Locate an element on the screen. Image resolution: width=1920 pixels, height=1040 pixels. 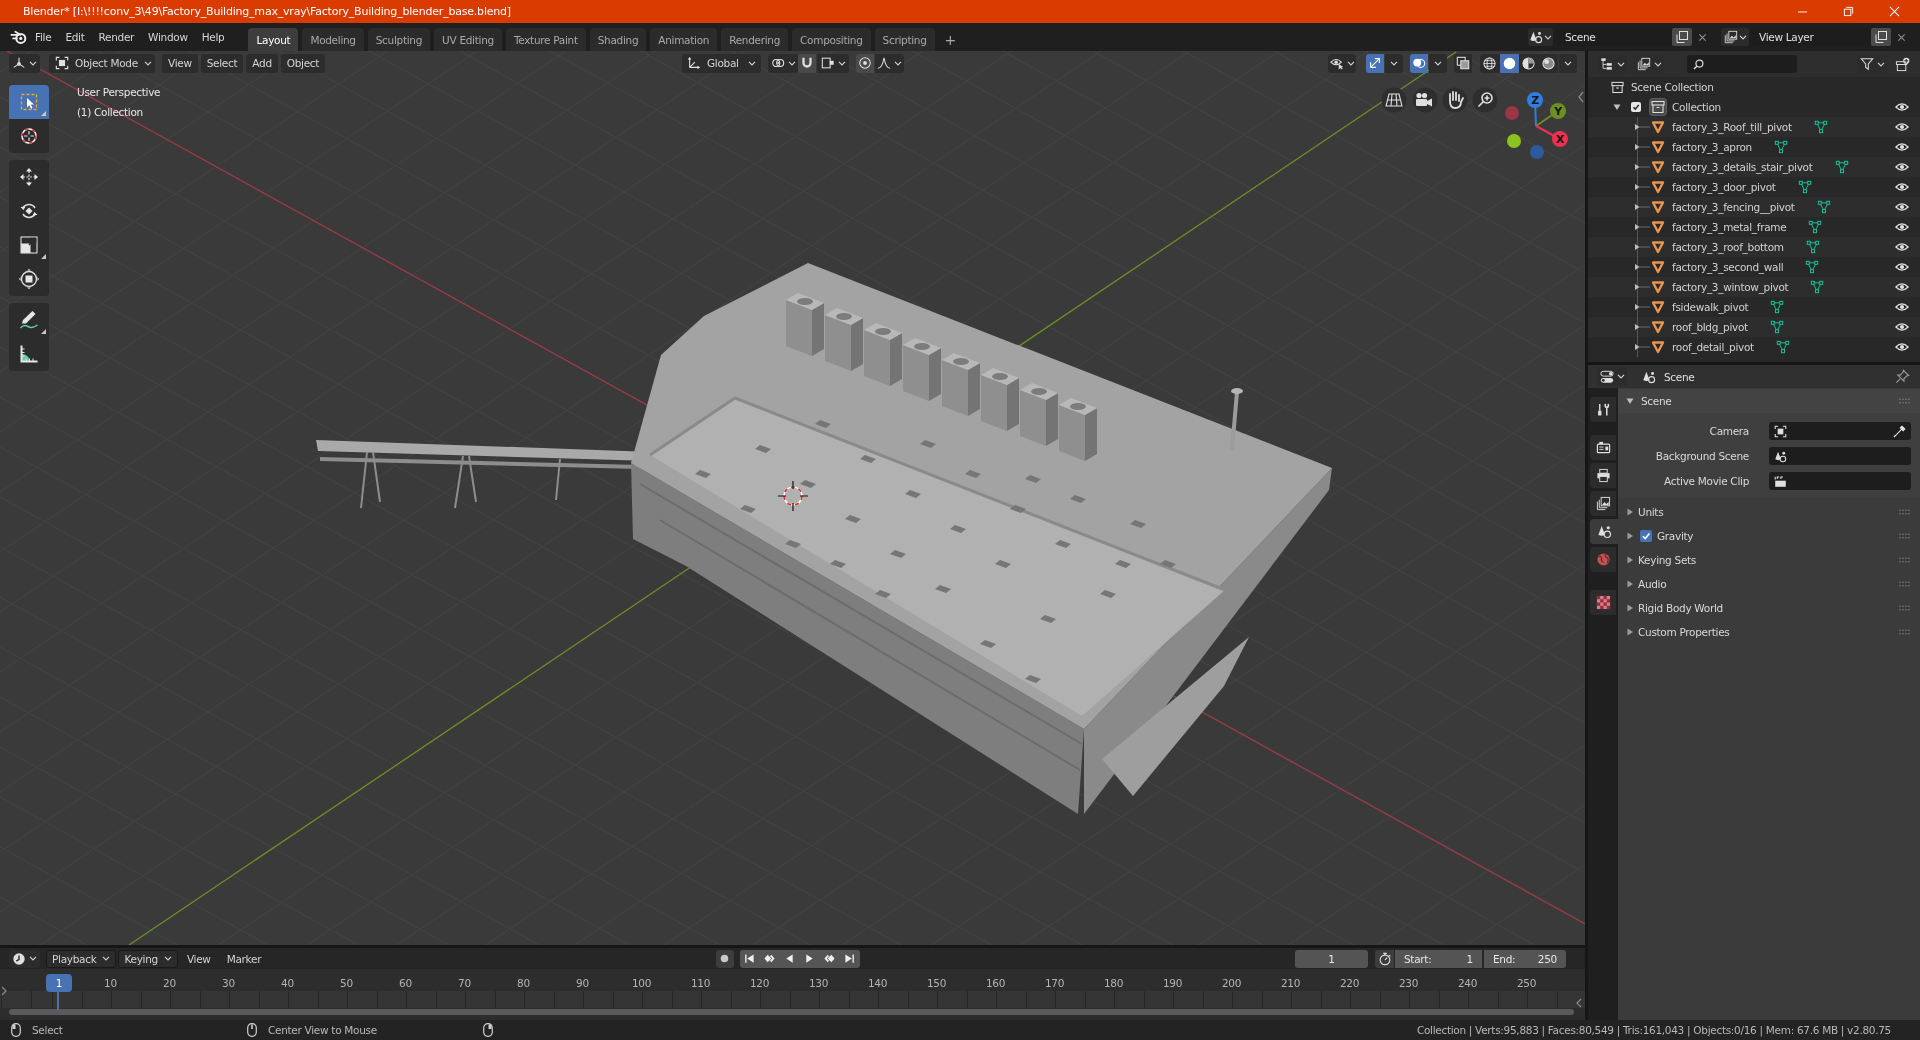
panel-header: Rigid Body World is located at coordinates (1769, 608).